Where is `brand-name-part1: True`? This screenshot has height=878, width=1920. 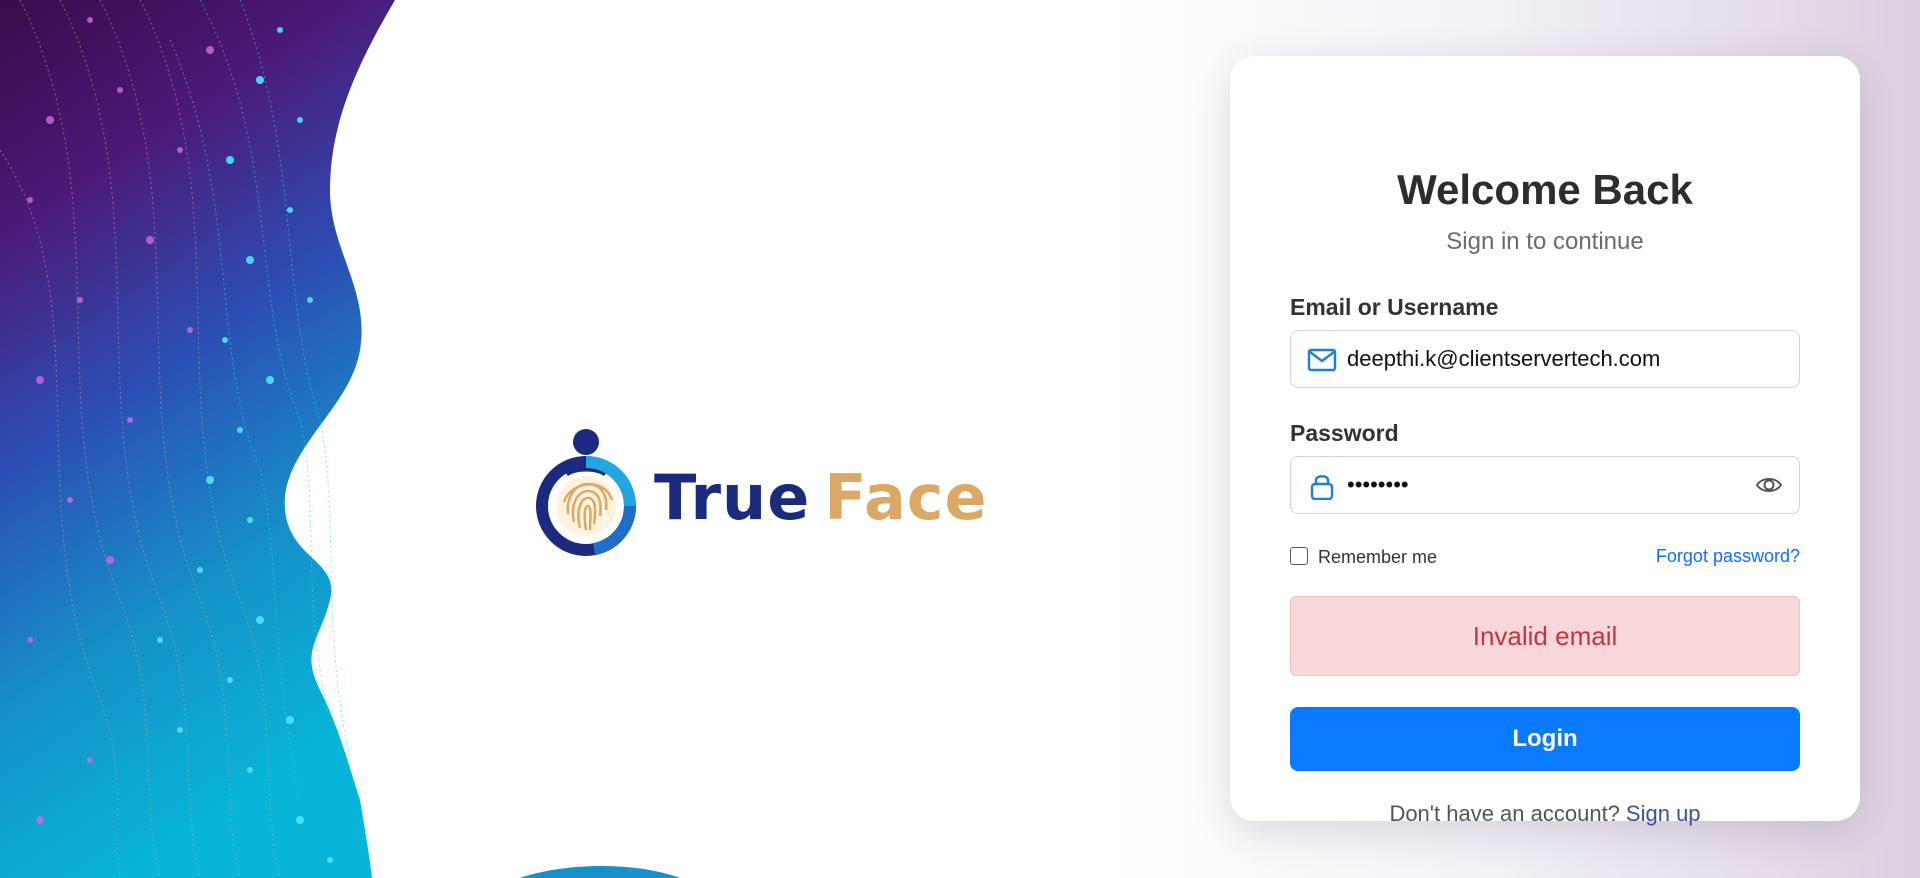 brand-name-part1: True is located at coordinates (732, 497).